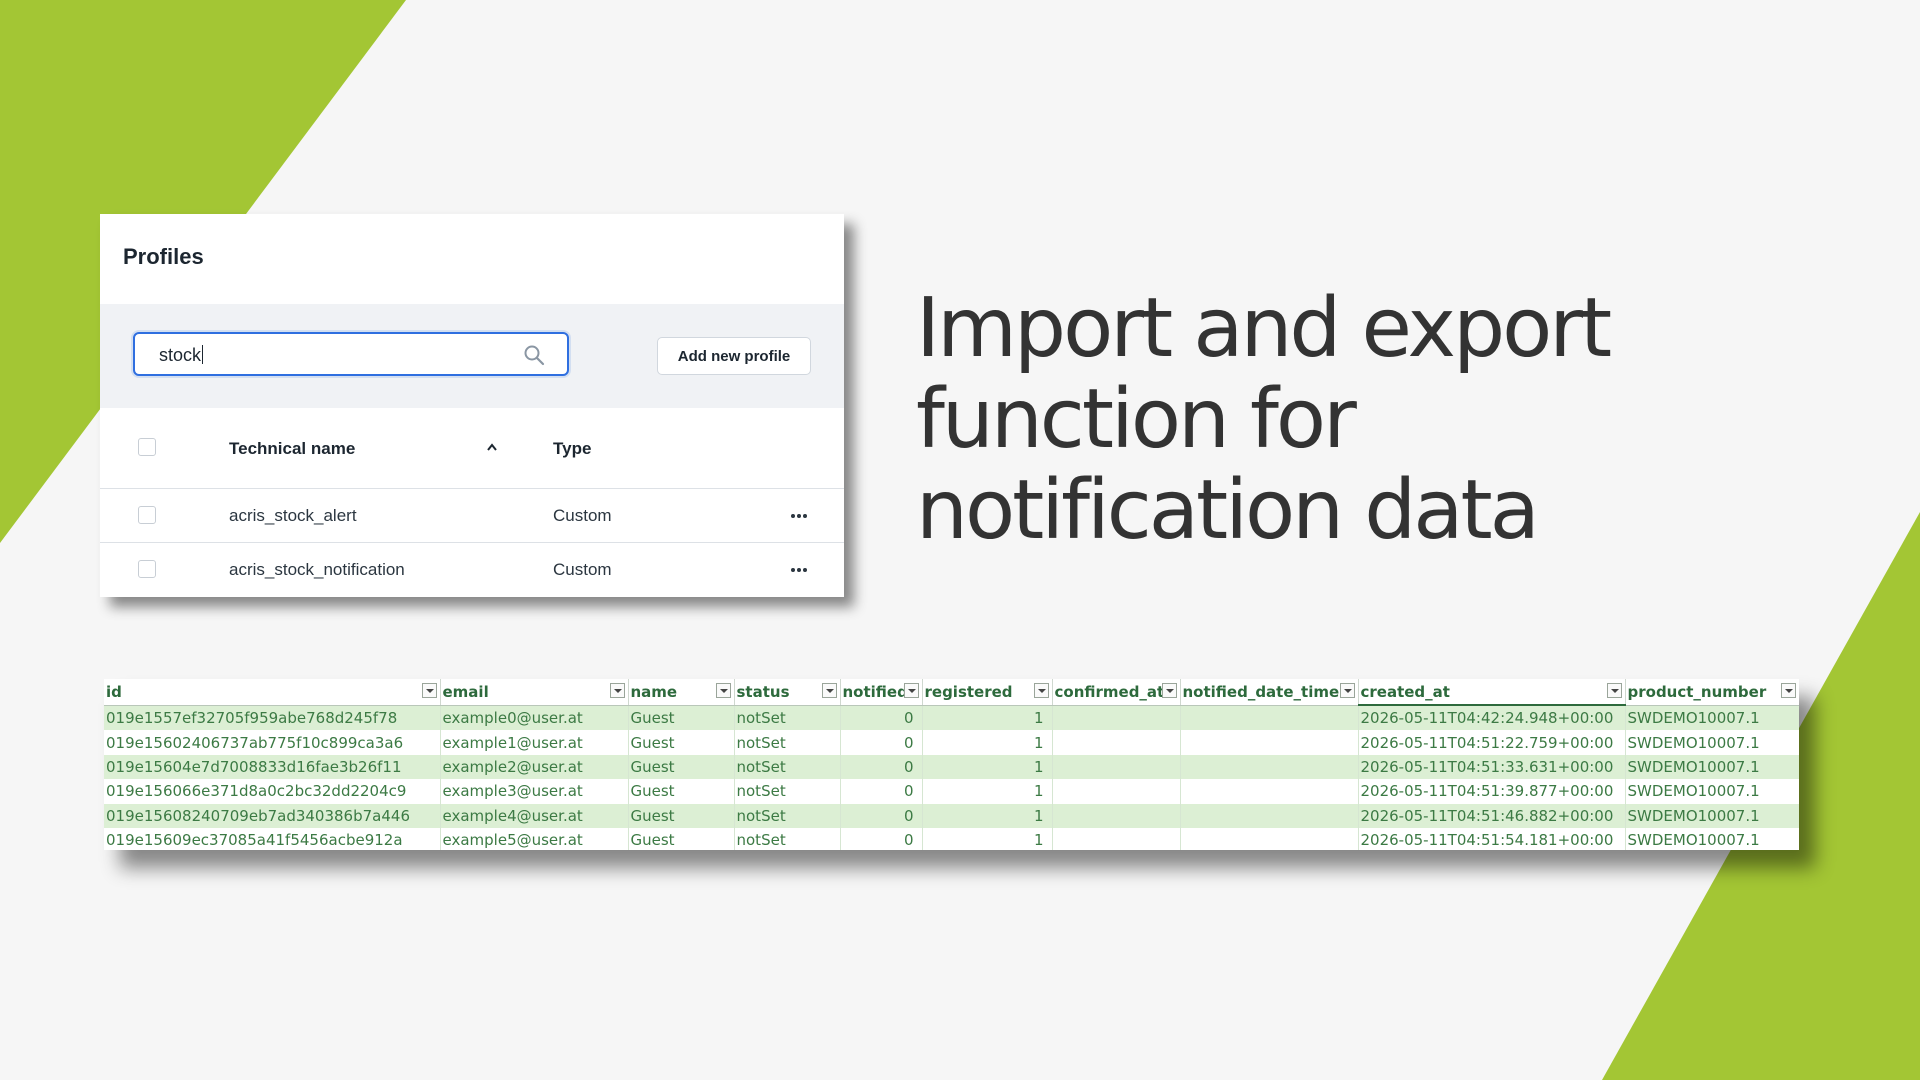 The height and width of the screenshot is (1080, 1920). Describe the element at coordinates (1269, 692) in the screenshot. I see `header-cell-notified-date-time: notified_date_time` at that location.